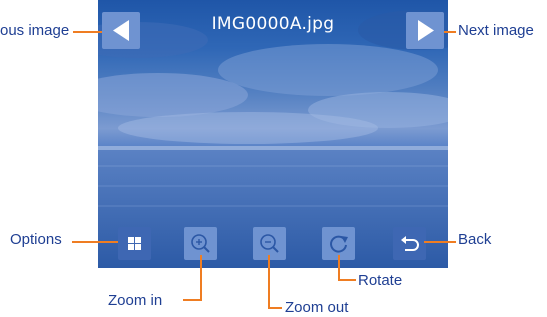  Describe the element at coordinates (475, 239) in the screenshot. I see `callout-back: Back` at that location.